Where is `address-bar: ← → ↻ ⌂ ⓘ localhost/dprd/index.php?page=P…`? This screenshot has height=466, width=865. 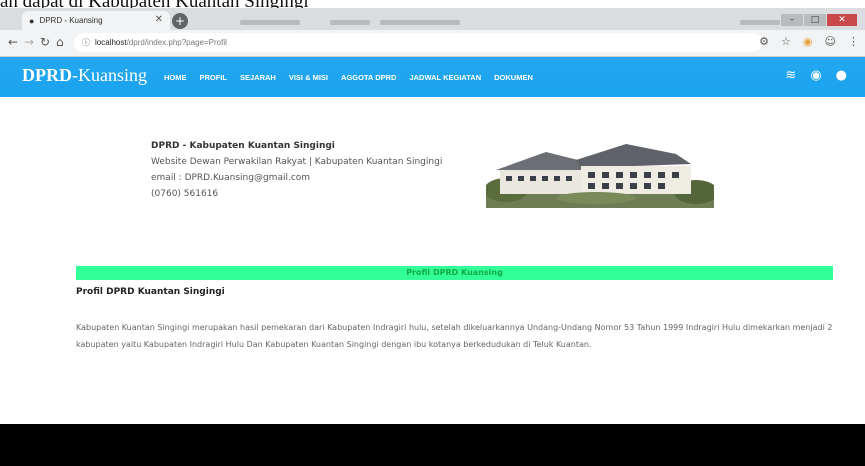 address-bar: ← → ↻ ⌂ ⓘ localhost/dprd/index.php?page=P… is located at coordinates (432, 43).